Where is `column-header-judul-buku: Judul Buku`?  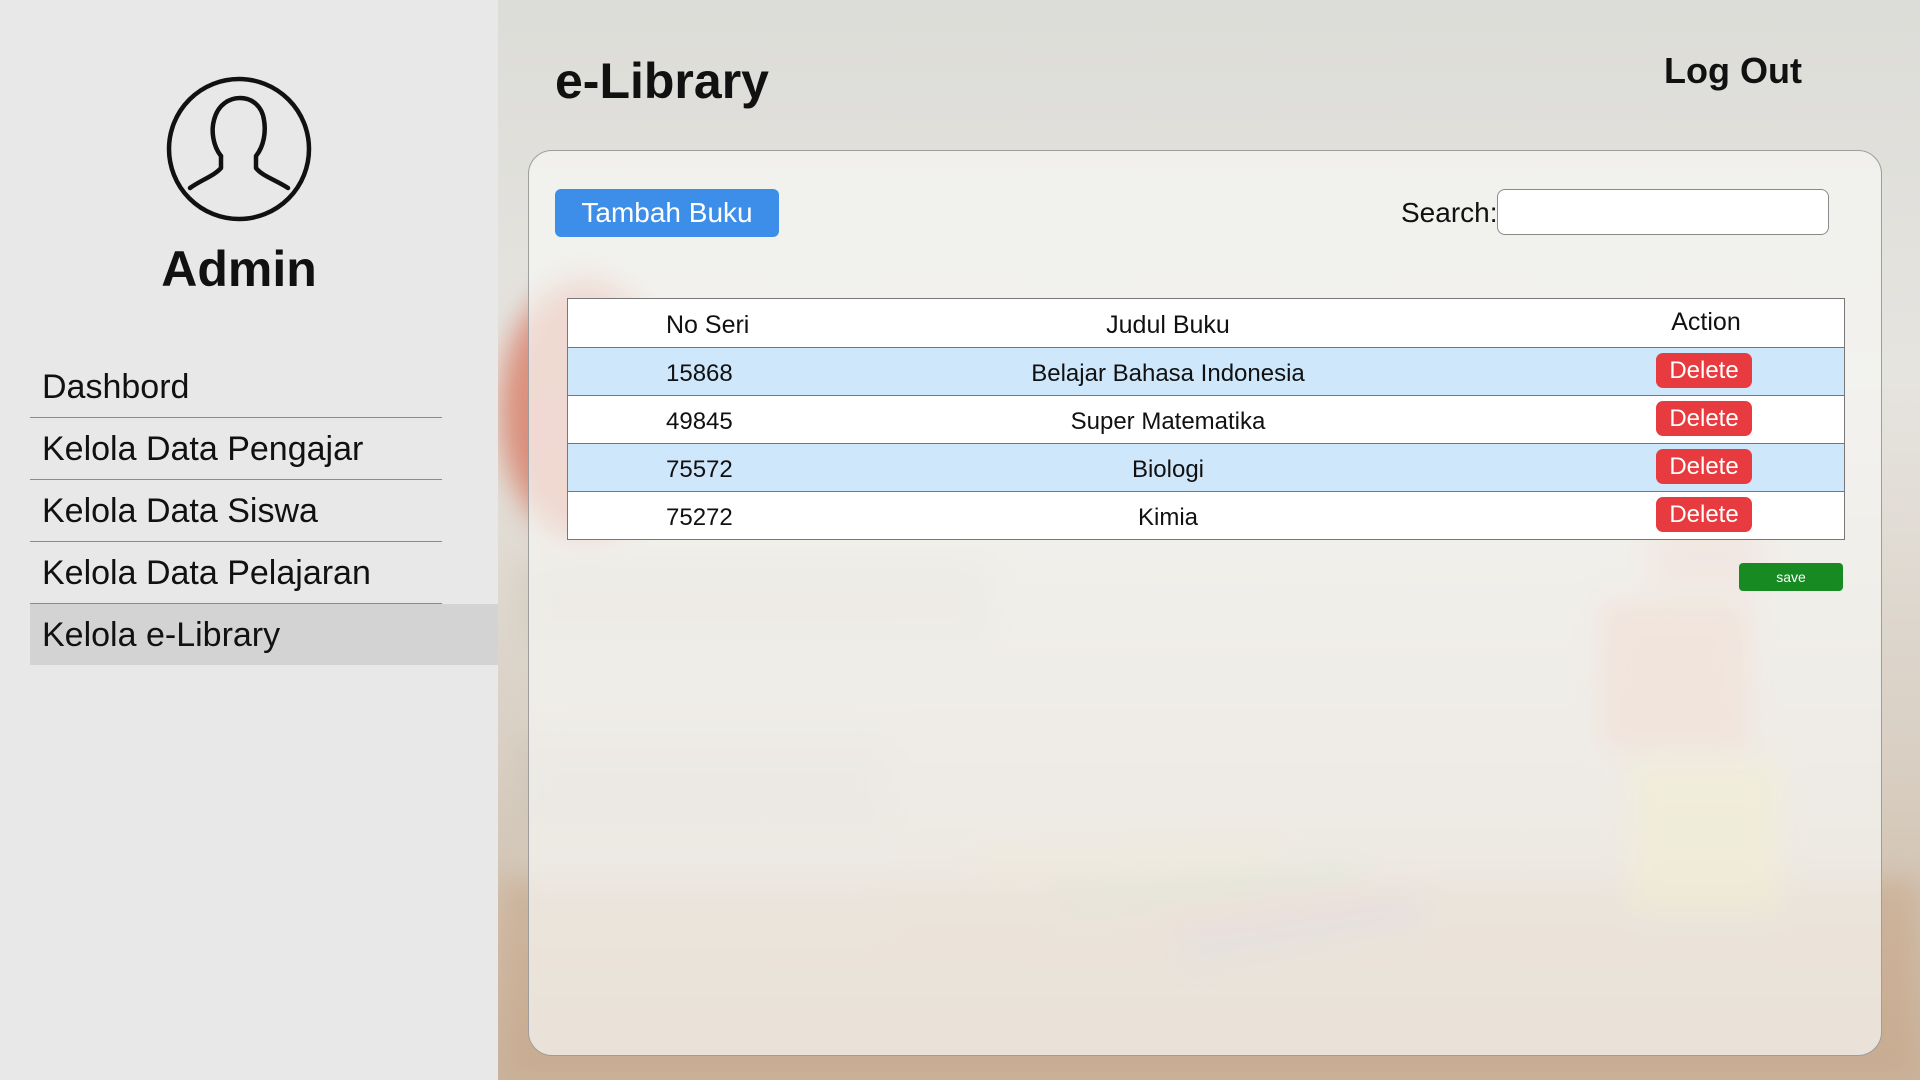
column-header-judul-buku: Judul Buku is located at coordinates (1168, 325).